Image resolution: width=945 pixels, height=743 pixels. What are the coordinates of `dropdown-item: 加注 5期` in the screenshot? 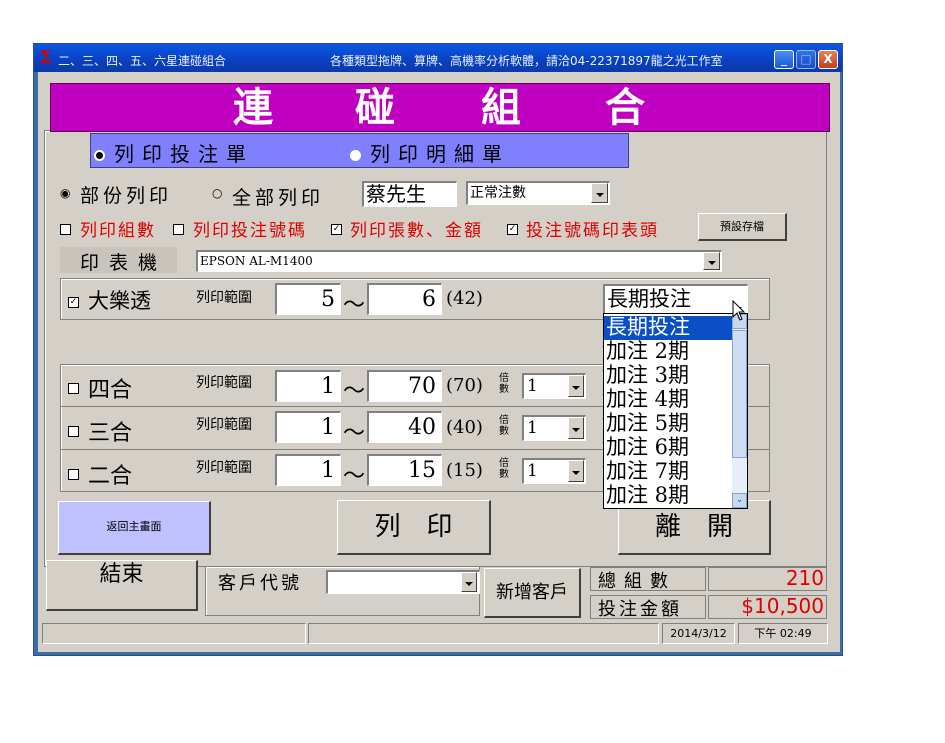 It's located at (668, 424).